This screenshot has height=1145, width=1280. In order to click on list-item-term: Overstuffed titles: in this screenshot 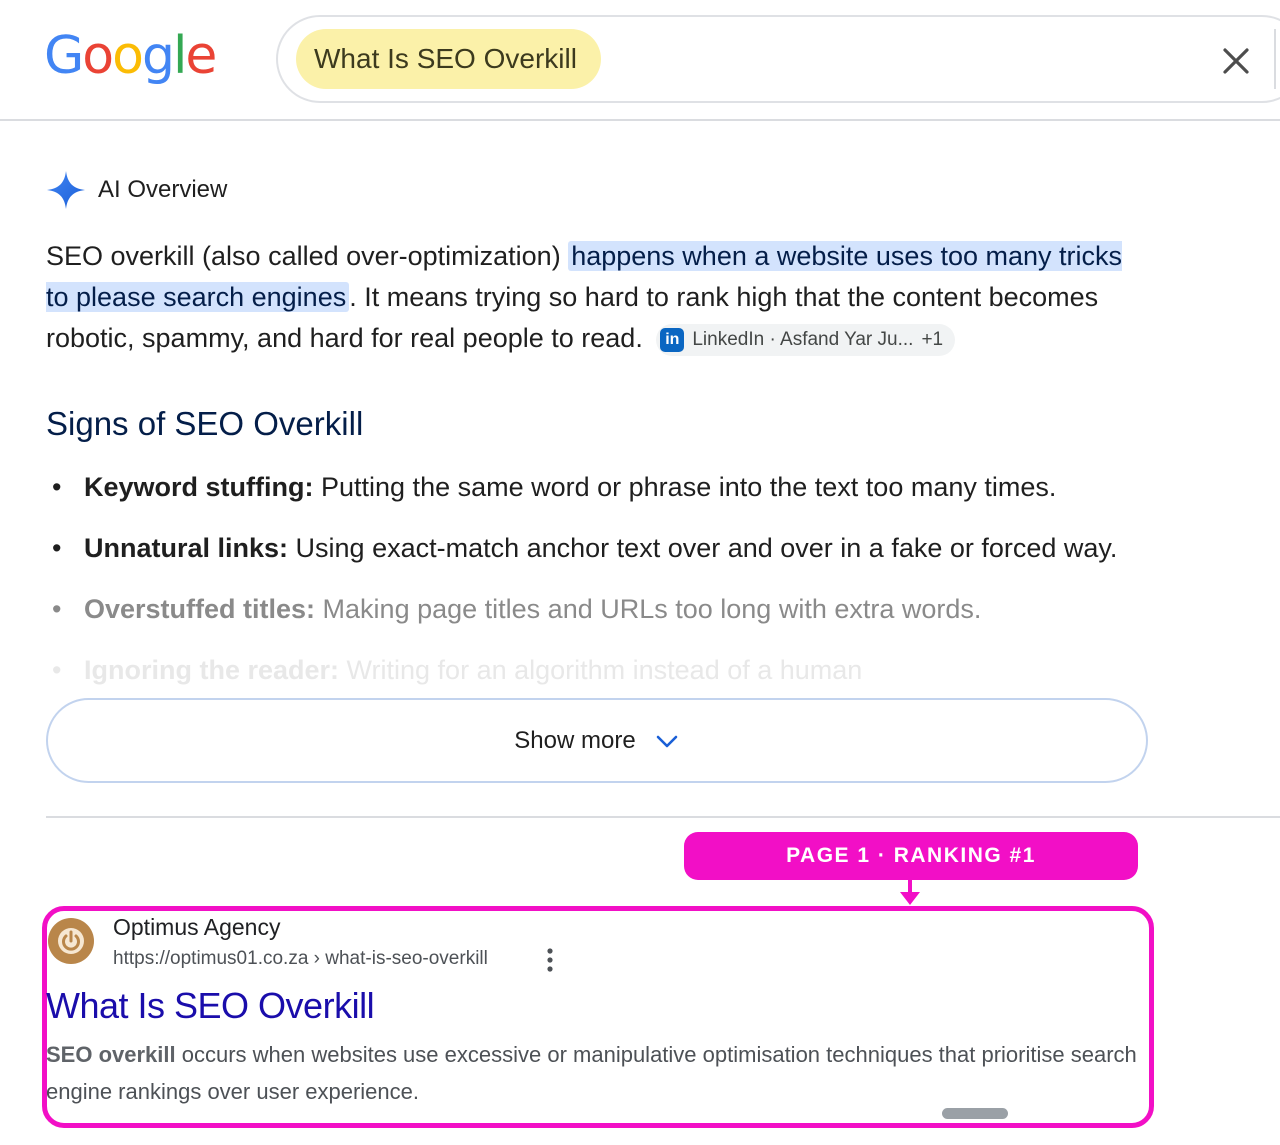, I will do `click(200, 609)`.